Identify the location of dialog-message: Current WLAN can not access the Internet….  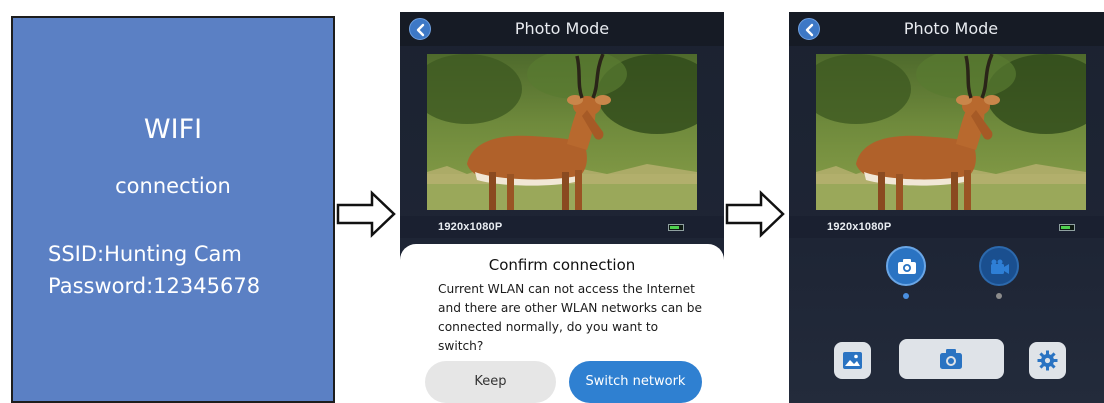
(570, 317).